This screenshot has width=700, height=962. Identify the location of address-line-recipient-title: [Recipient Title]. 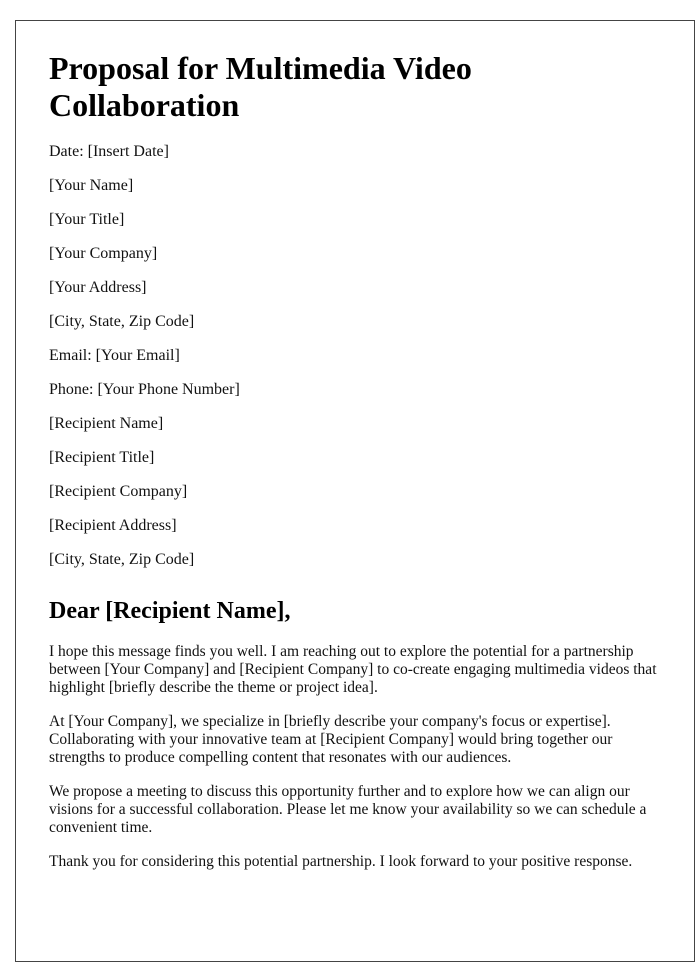
(102, 457).